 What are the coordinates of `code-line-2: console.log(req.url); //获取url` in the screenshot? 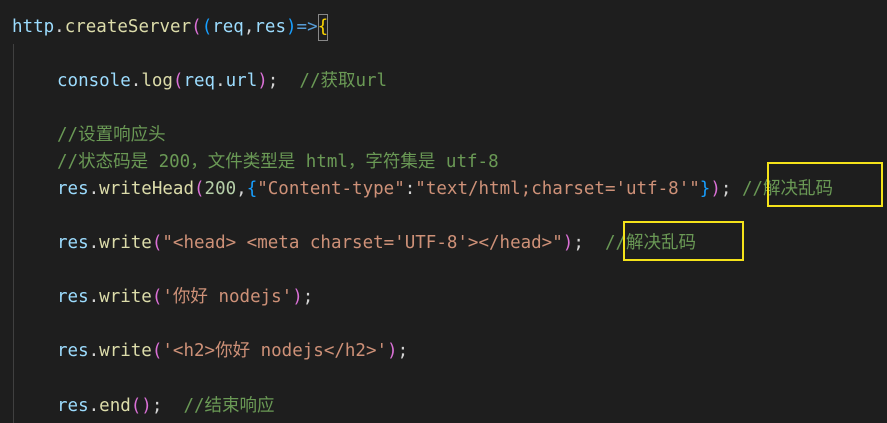 It's located at (222, 81).